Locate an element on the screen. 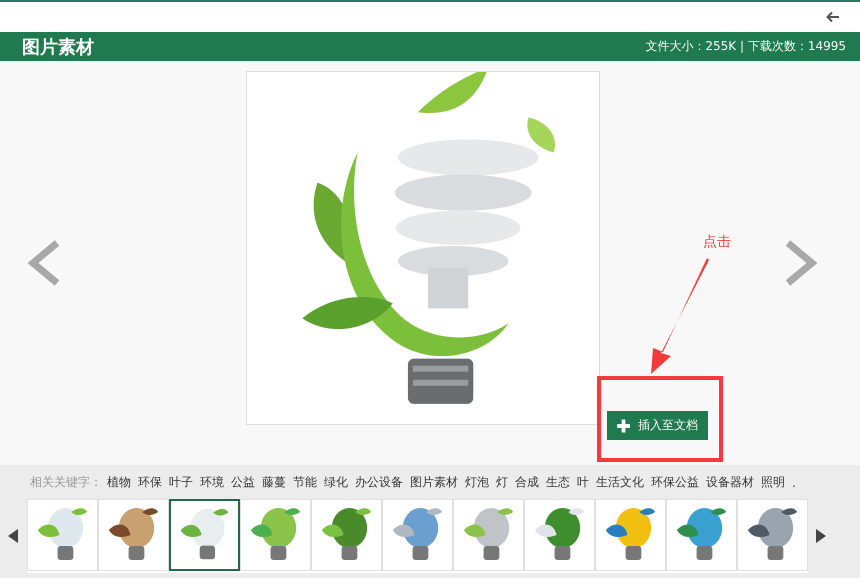  keyword-link: 设备器材 is located at coordinates (730, 482).